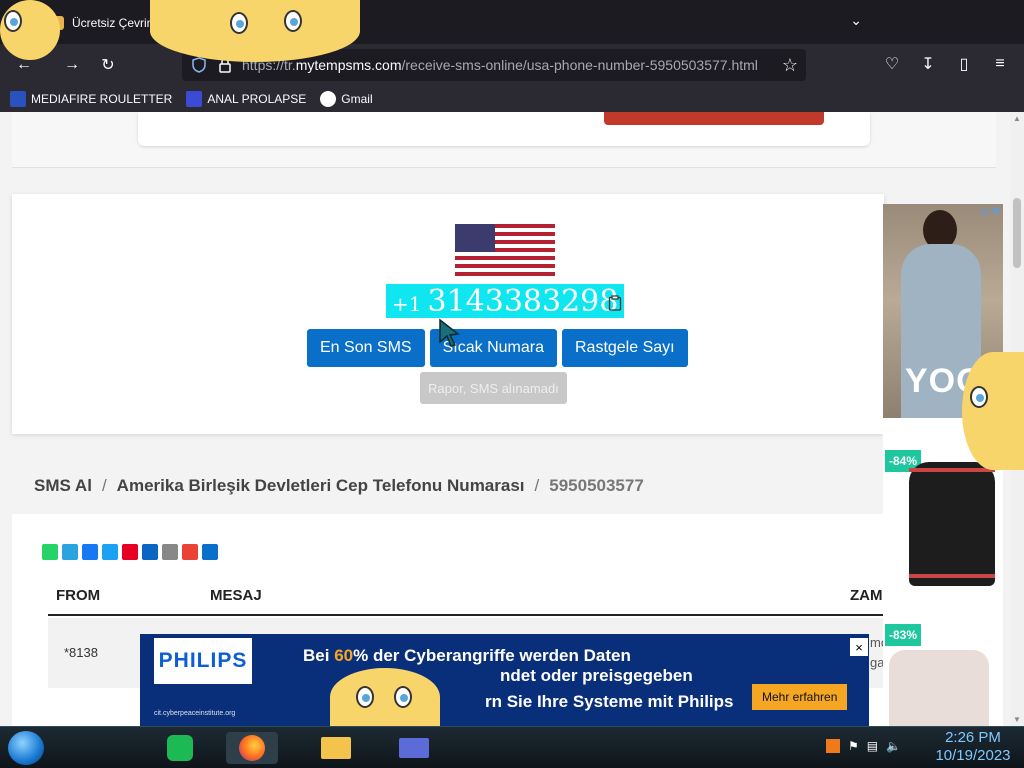 This screenshot has width=1024, height=768. What do you see at coordinates (863, 746) in the screenshot?
I see `system-tray: ⚑ ▤ 🔈` at bounding box center [863, 746].